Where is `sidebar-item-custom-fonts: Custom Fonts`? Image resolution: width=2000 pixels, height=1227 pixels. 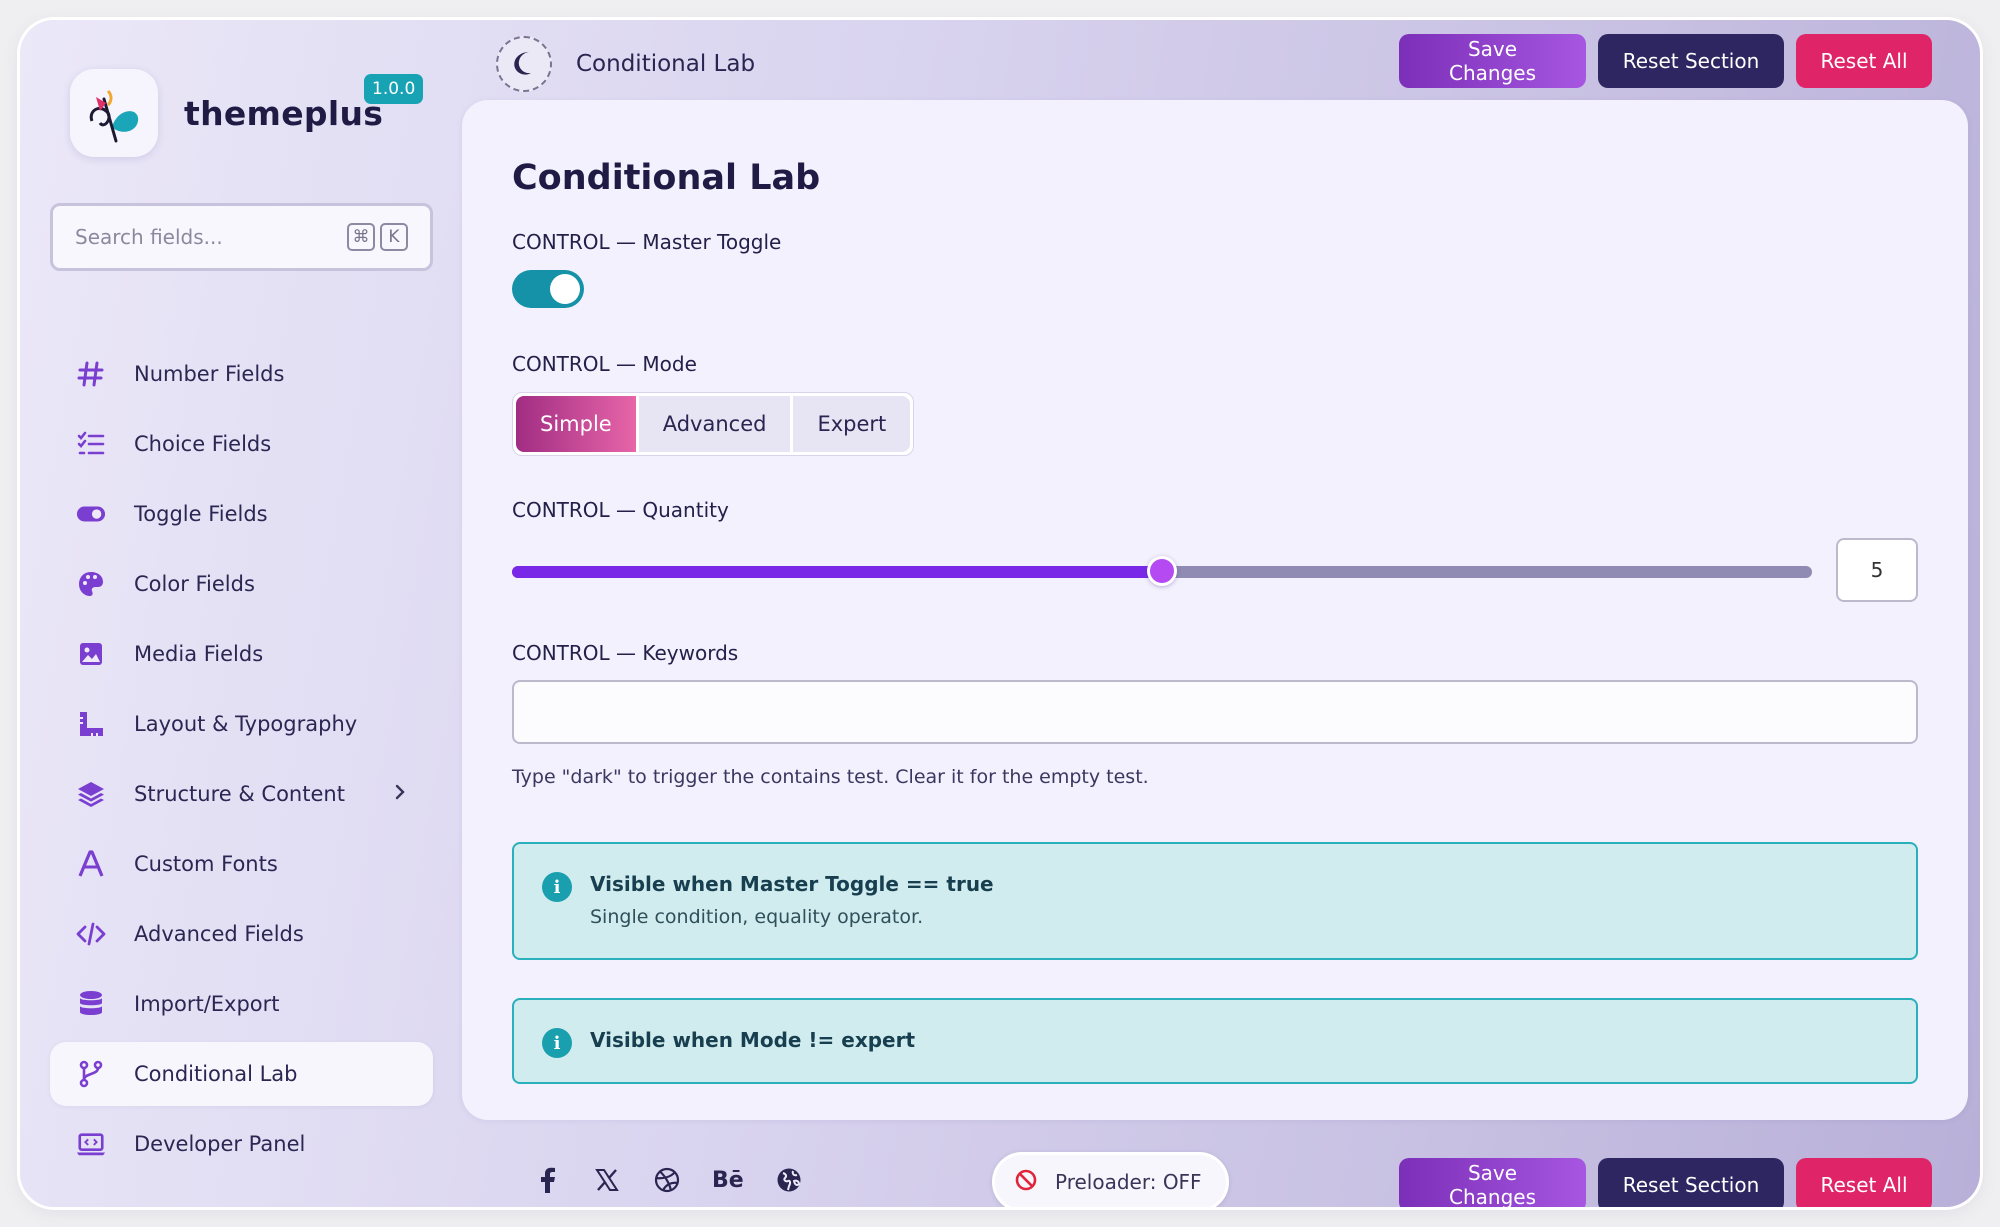
sidebar-item-custom-fonts: Custom Fonts is located at coordinates (241, 864).